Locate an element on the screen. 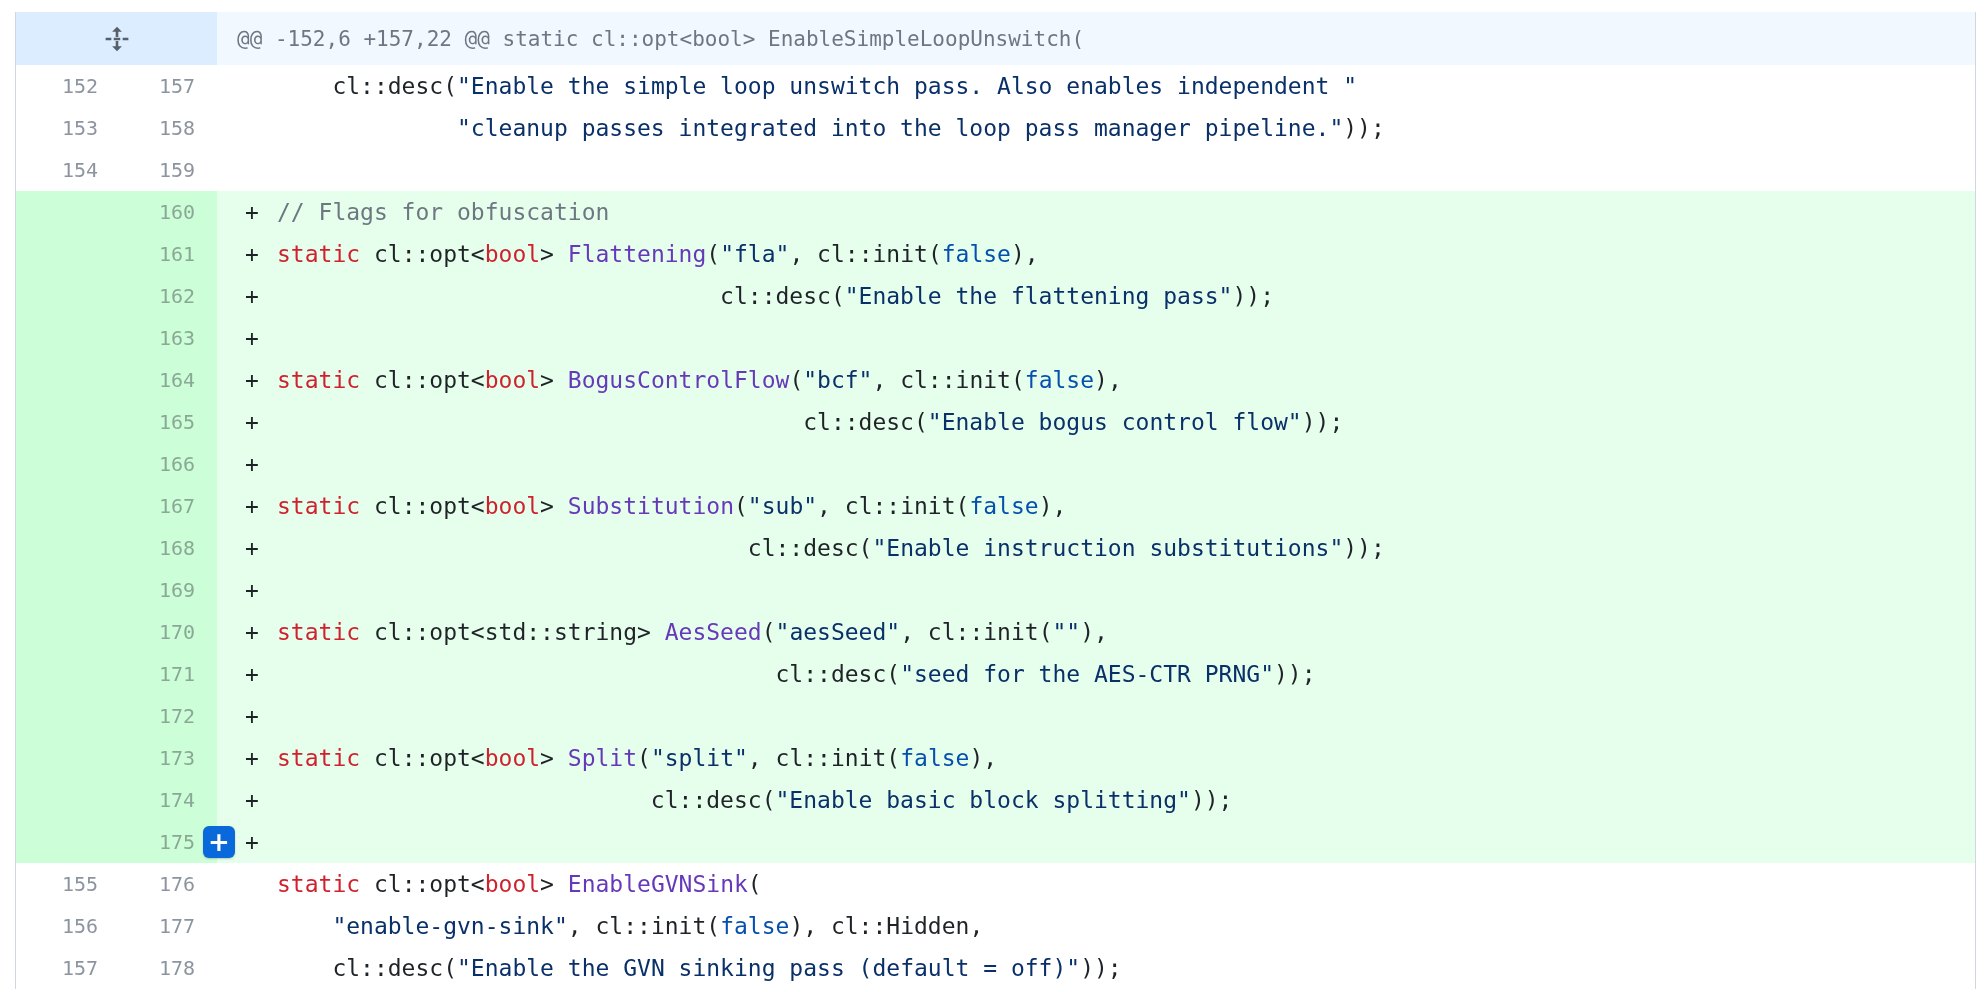 This screenshot has height=992, width=1984. line-number: 170 is located at coordinates (164, 632).